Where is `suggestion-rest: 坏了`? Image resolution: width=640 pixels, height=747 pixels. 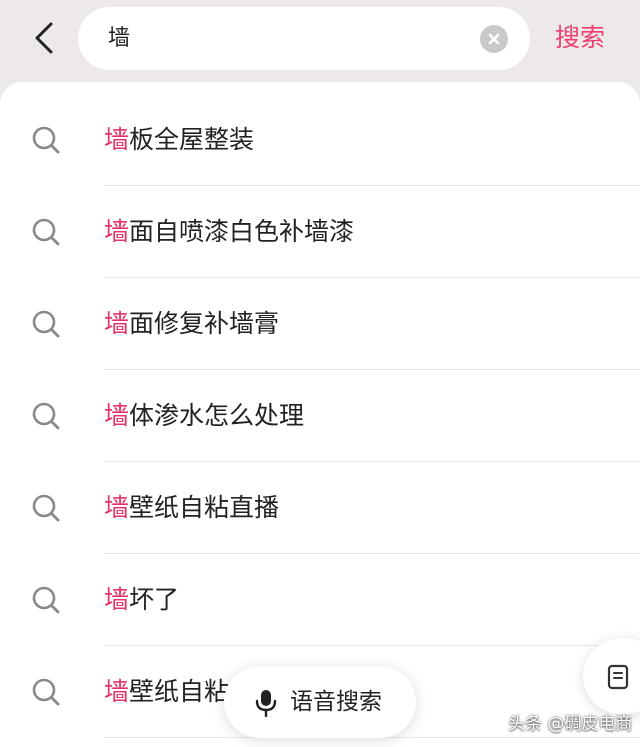 suggestion-rest: 坏了 is located at coordinates (154, 599).